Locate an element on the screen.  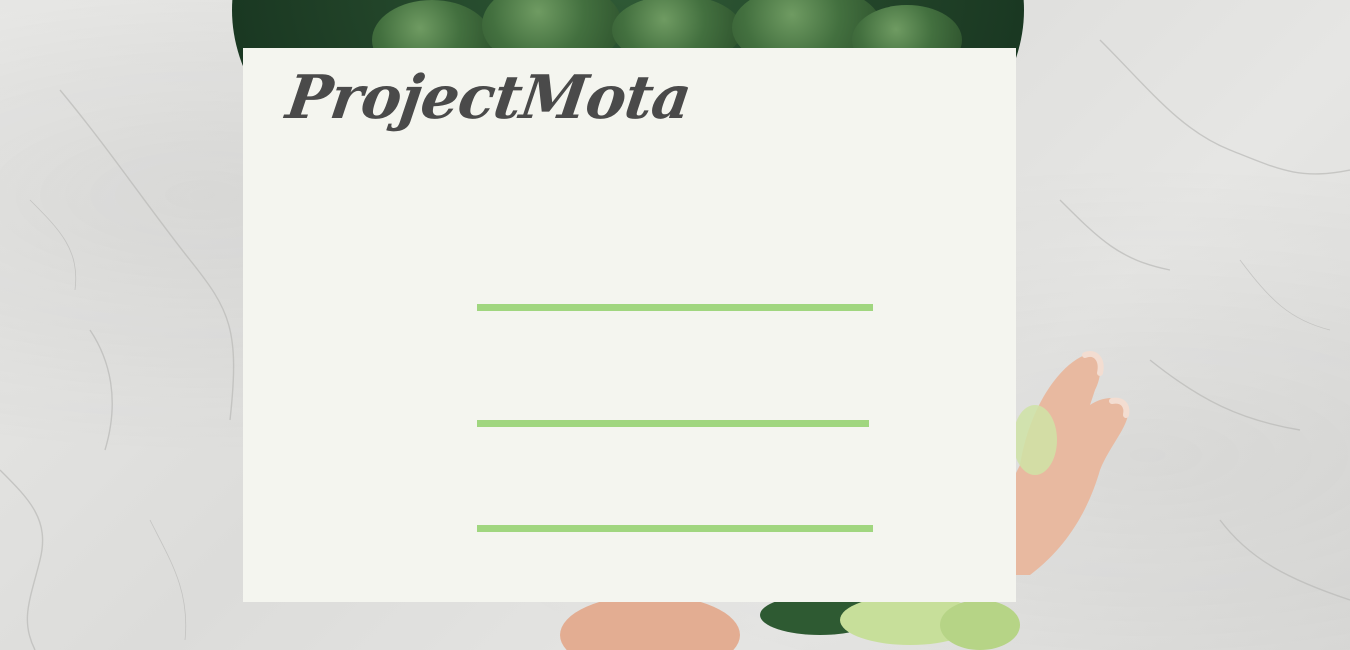
greens-image is located at coordinates (790, 622).